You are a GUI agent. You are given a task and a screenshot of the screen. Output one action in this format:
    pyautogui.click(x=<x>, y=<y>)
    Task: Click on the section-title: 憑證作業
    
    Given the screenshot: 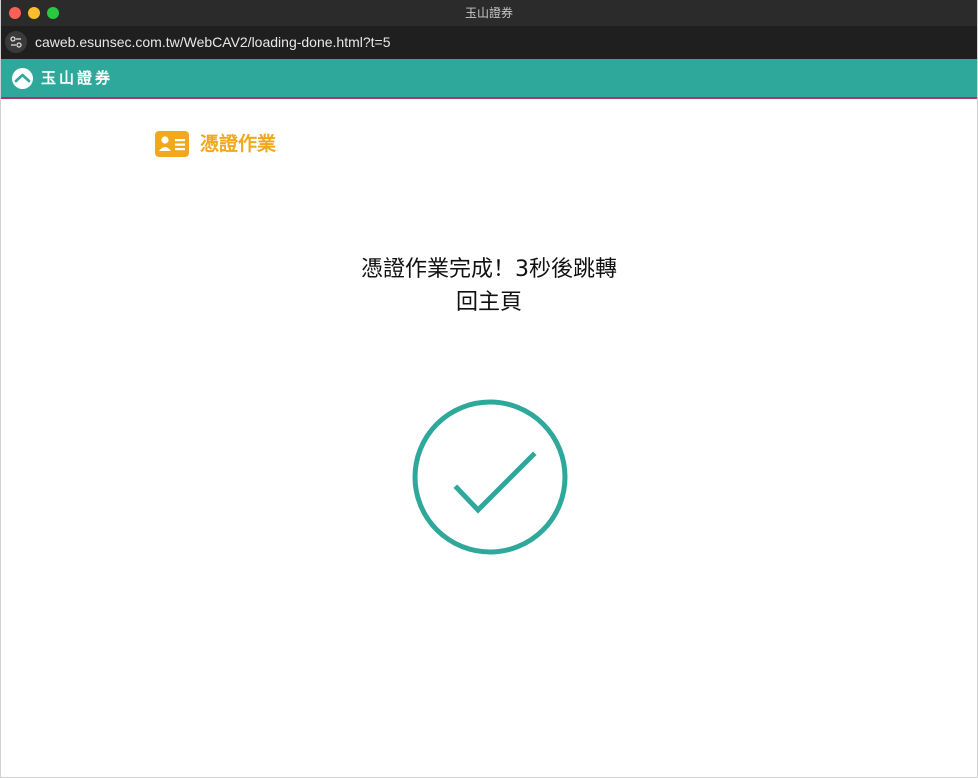 What is the action you would take?
    pyautogui.click(x=238, y=144)
    